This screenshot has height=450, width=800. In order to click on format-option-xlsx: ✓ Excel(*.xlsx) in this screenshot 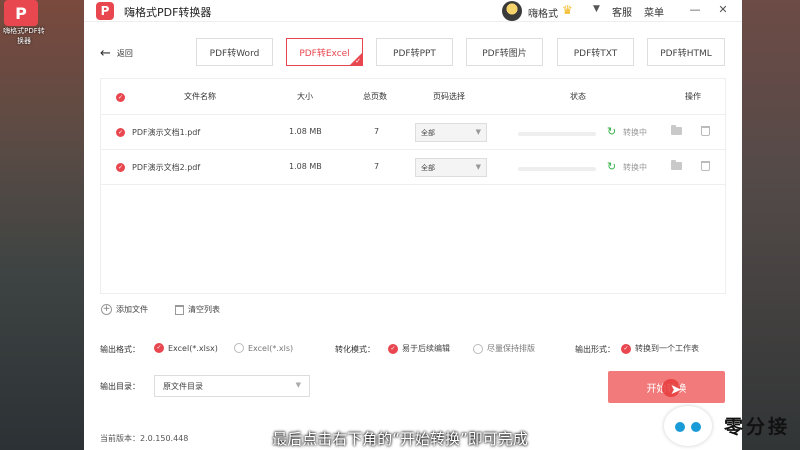, I will do `click(186, 348)`.